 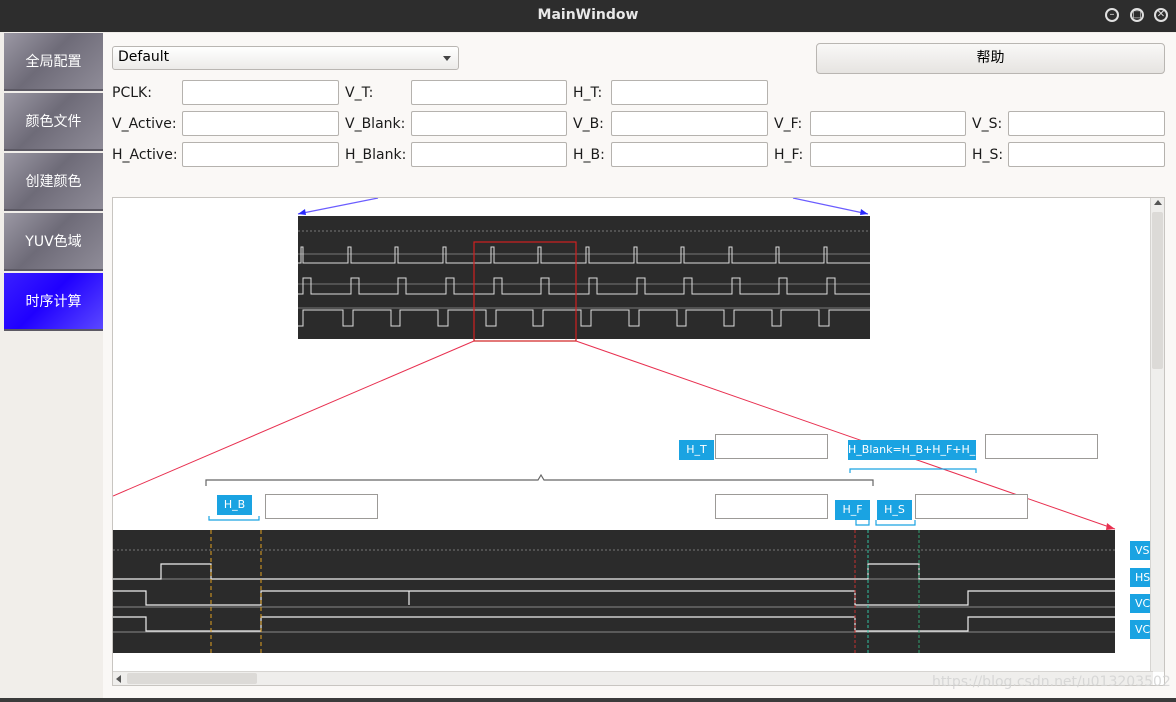 I want to click on sidebar-item-color-file: 颜色文件, so click(x=53, y=122).